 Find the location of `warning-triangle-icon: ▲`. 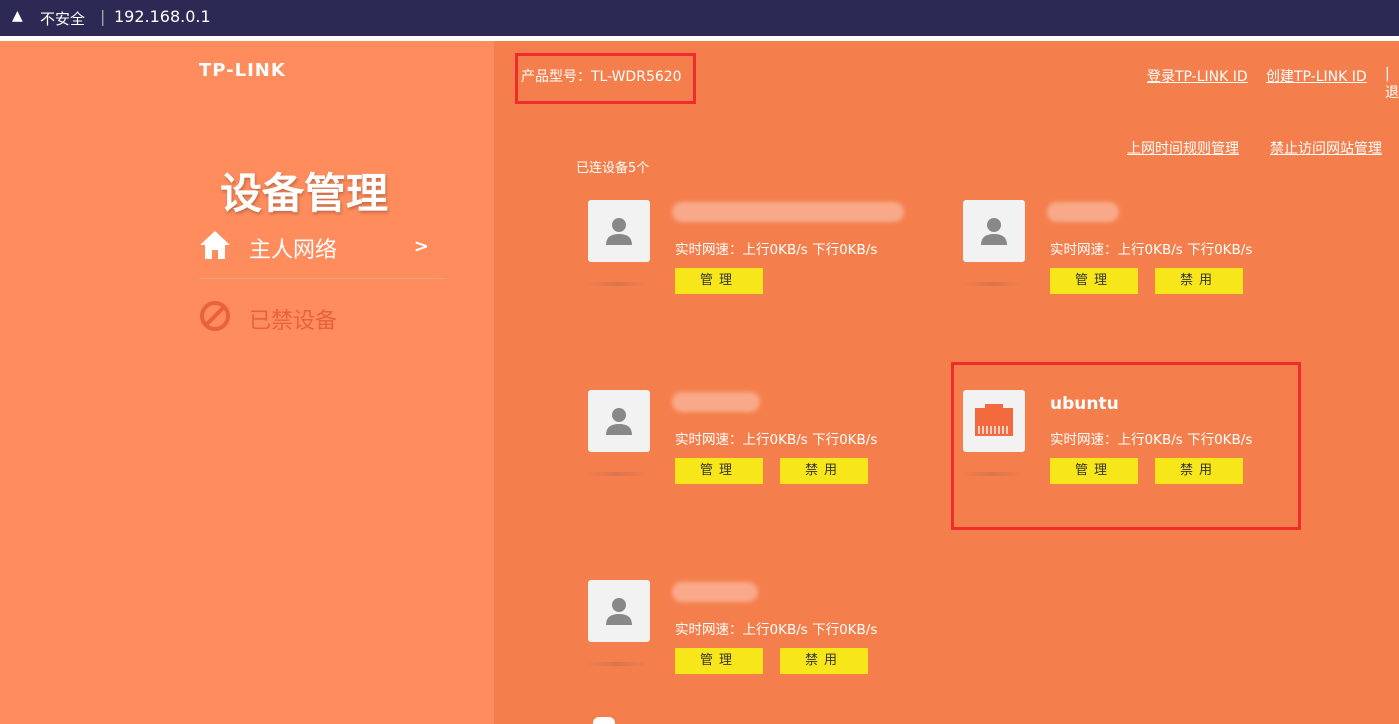

warning-triangle-icon: ▲ is located at coordinates (17, 16).